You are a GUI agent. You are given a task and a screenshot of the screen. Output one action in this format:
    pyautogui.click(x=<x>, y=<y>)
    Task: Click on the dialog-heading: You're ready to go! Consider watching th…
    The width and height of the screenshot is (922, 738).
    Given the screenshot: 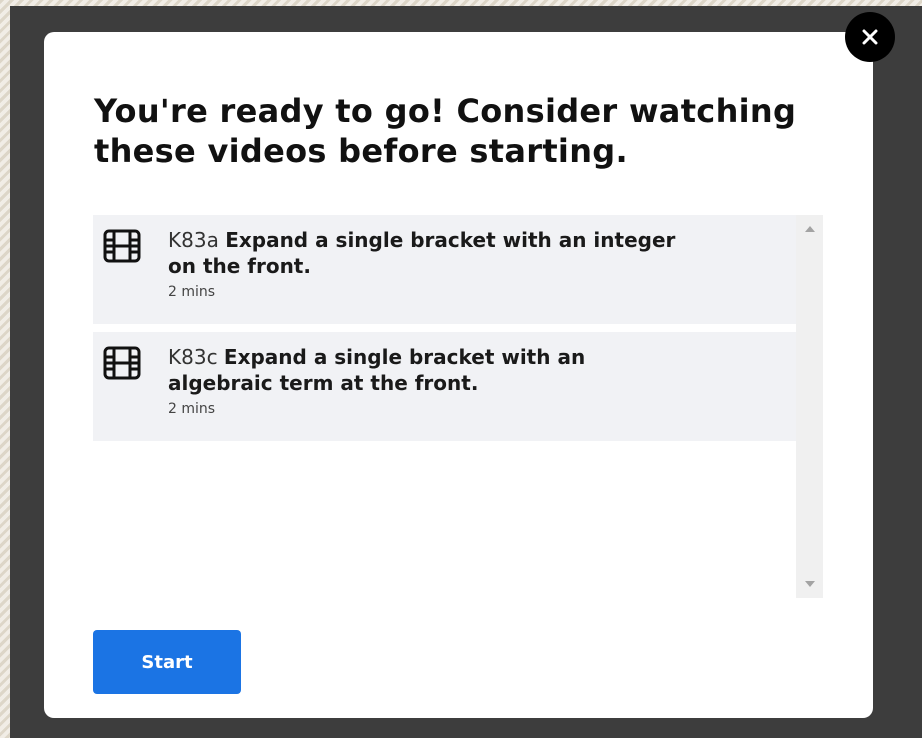 What is the action you would take?
    pyautogui.click(x=445, y=131)
    